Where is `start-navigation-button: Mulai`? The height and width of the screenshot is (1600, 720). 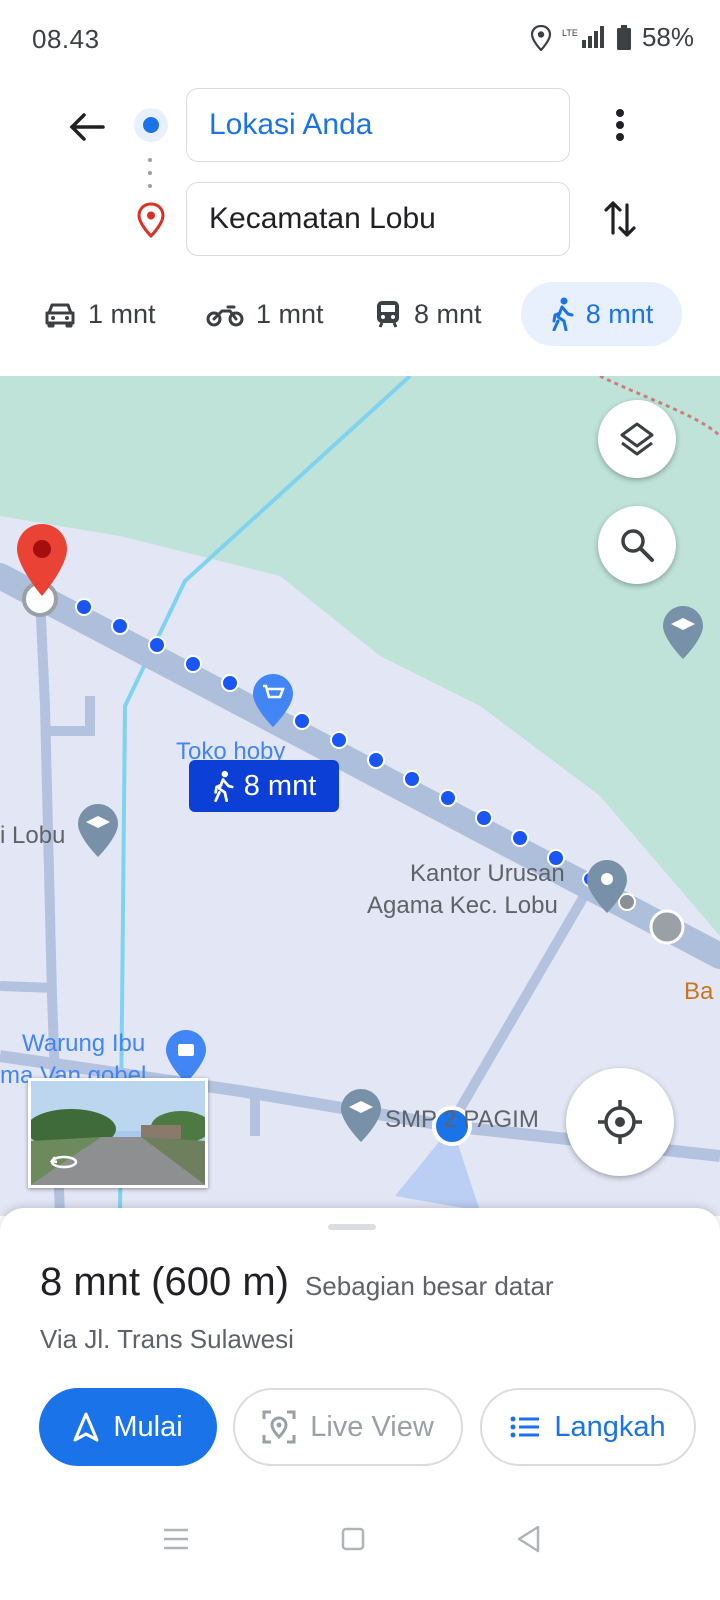 start-navigation-button: Mulai is located at coordinates (128, 1427).